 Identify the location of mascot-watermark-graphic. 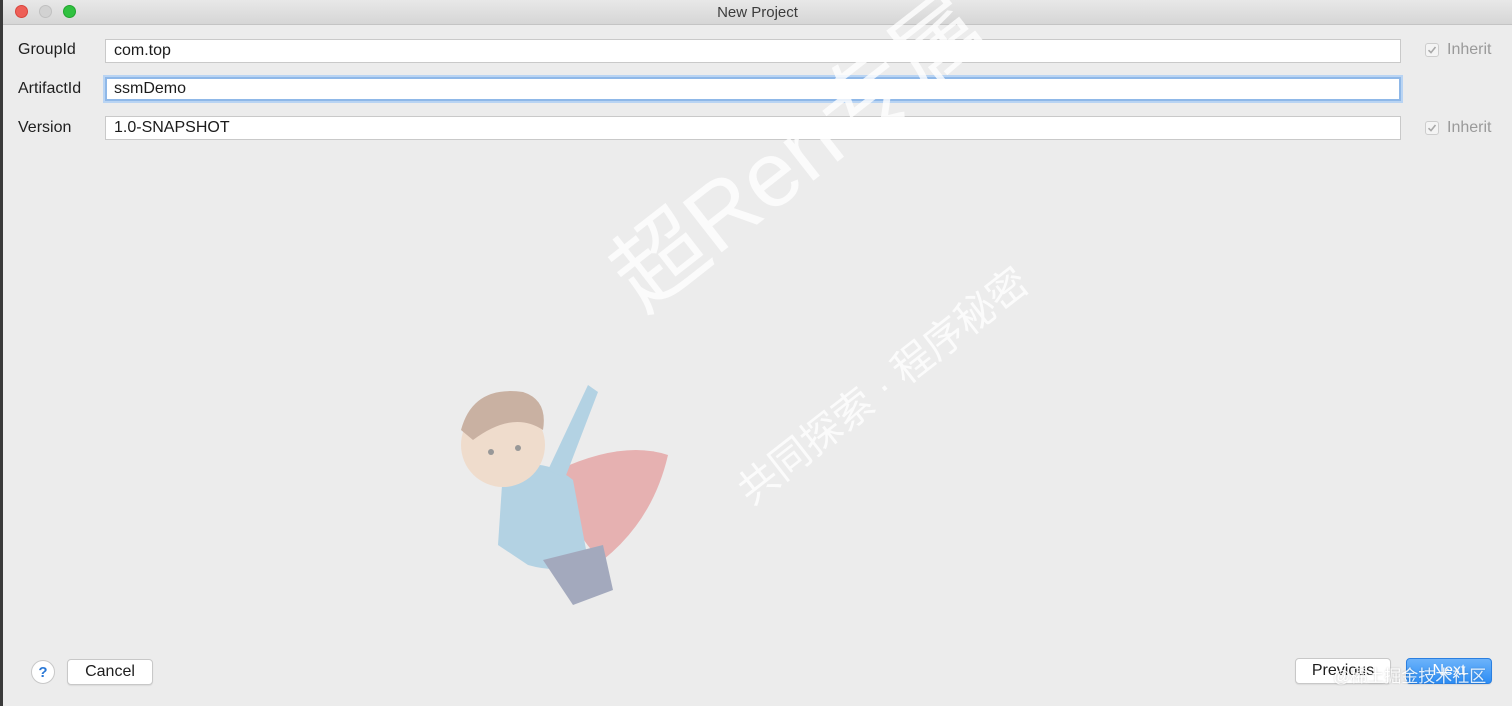
(564, 495).